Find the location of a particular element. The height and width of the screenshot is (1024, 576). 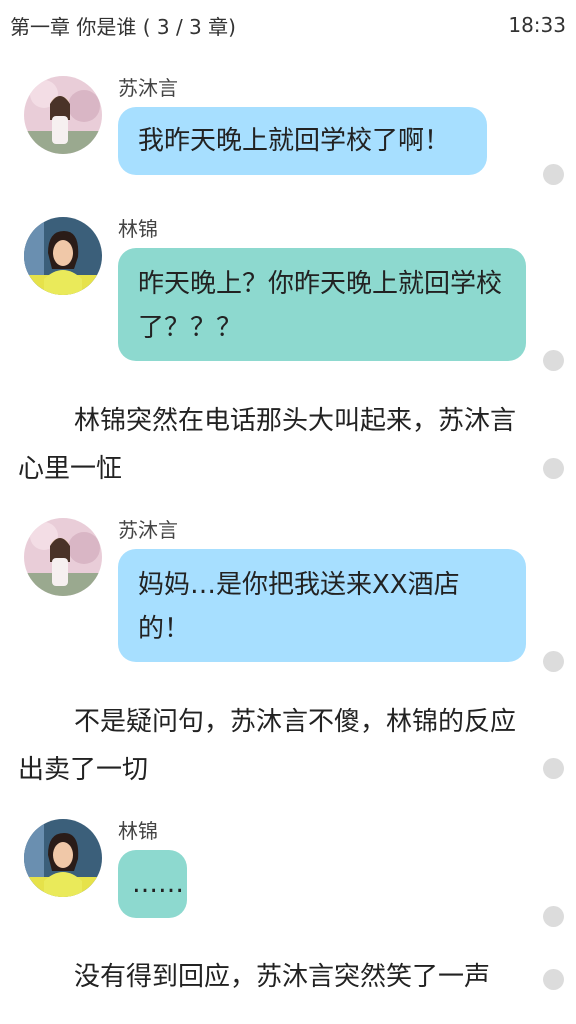

message-bubble: 妈妈…是你把我送来XX酒店的！ is located at coordinates (322, 605).